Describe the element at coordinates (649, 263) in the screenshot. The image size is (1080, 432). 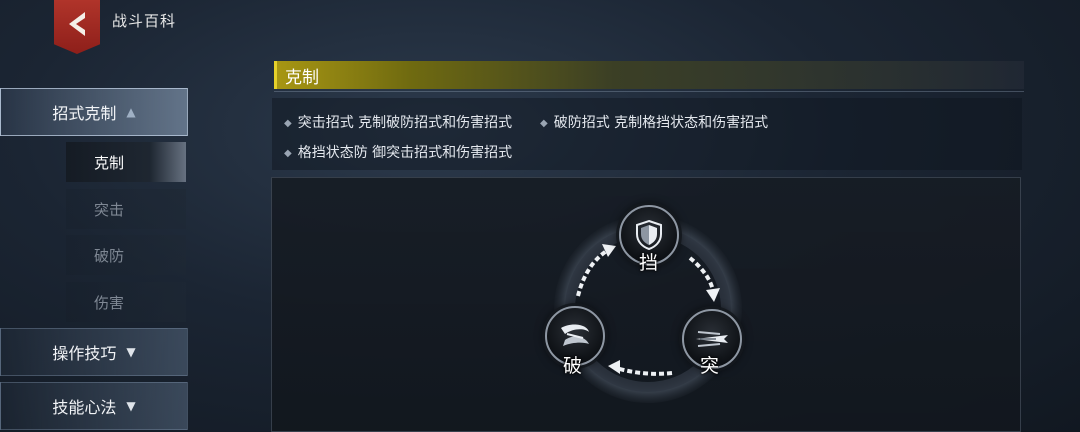
I see `node-label-guard: 挡` at that location.